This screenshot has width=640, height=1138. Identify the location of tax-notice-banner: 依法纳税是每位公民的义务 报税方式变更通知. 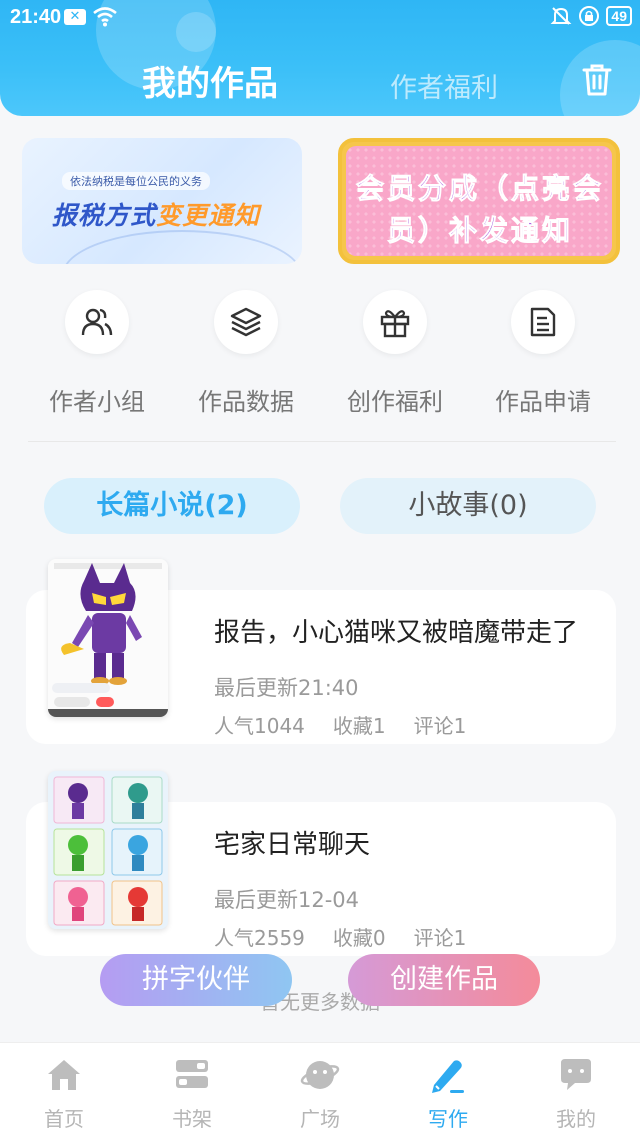
(162, 201).